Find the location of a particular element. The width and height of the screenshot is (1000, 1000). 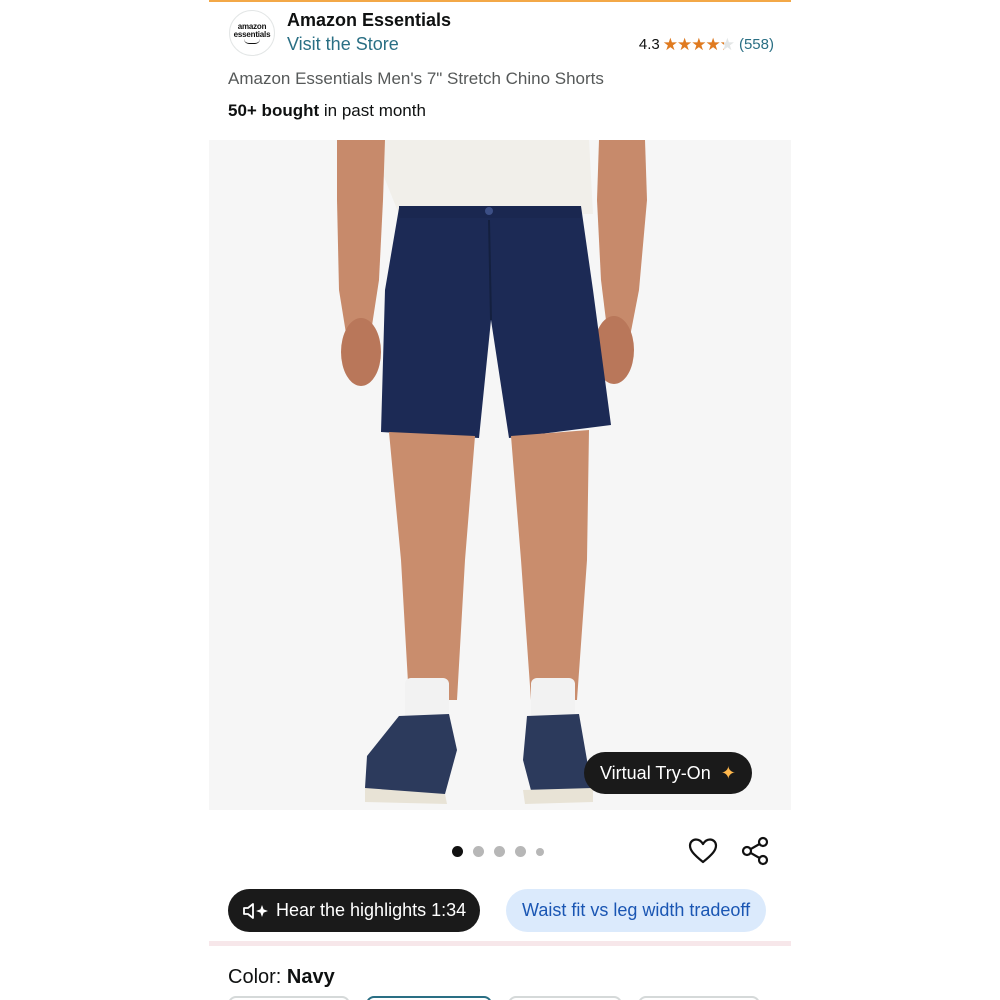

hear-highlights-button: Hear the highlights 1:34 is located at coordinates (354, 910).